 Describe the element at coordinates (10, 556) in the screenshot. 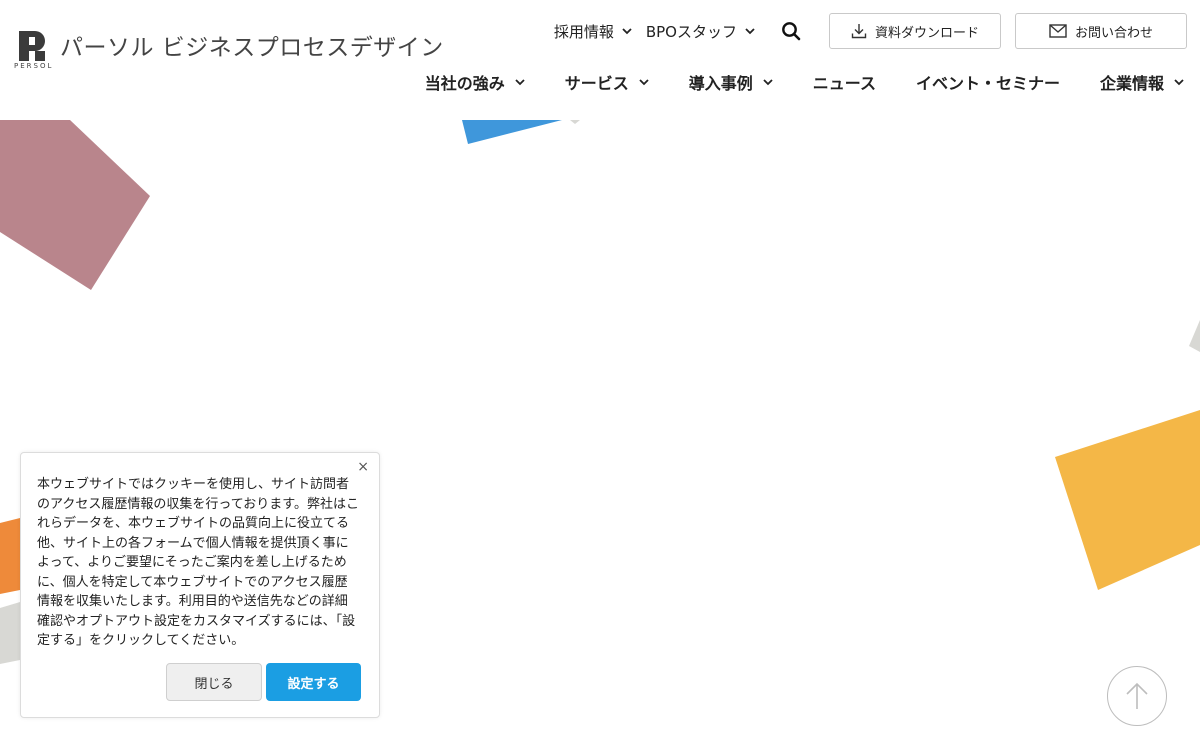

I see `orange-edge-shape` at that location.